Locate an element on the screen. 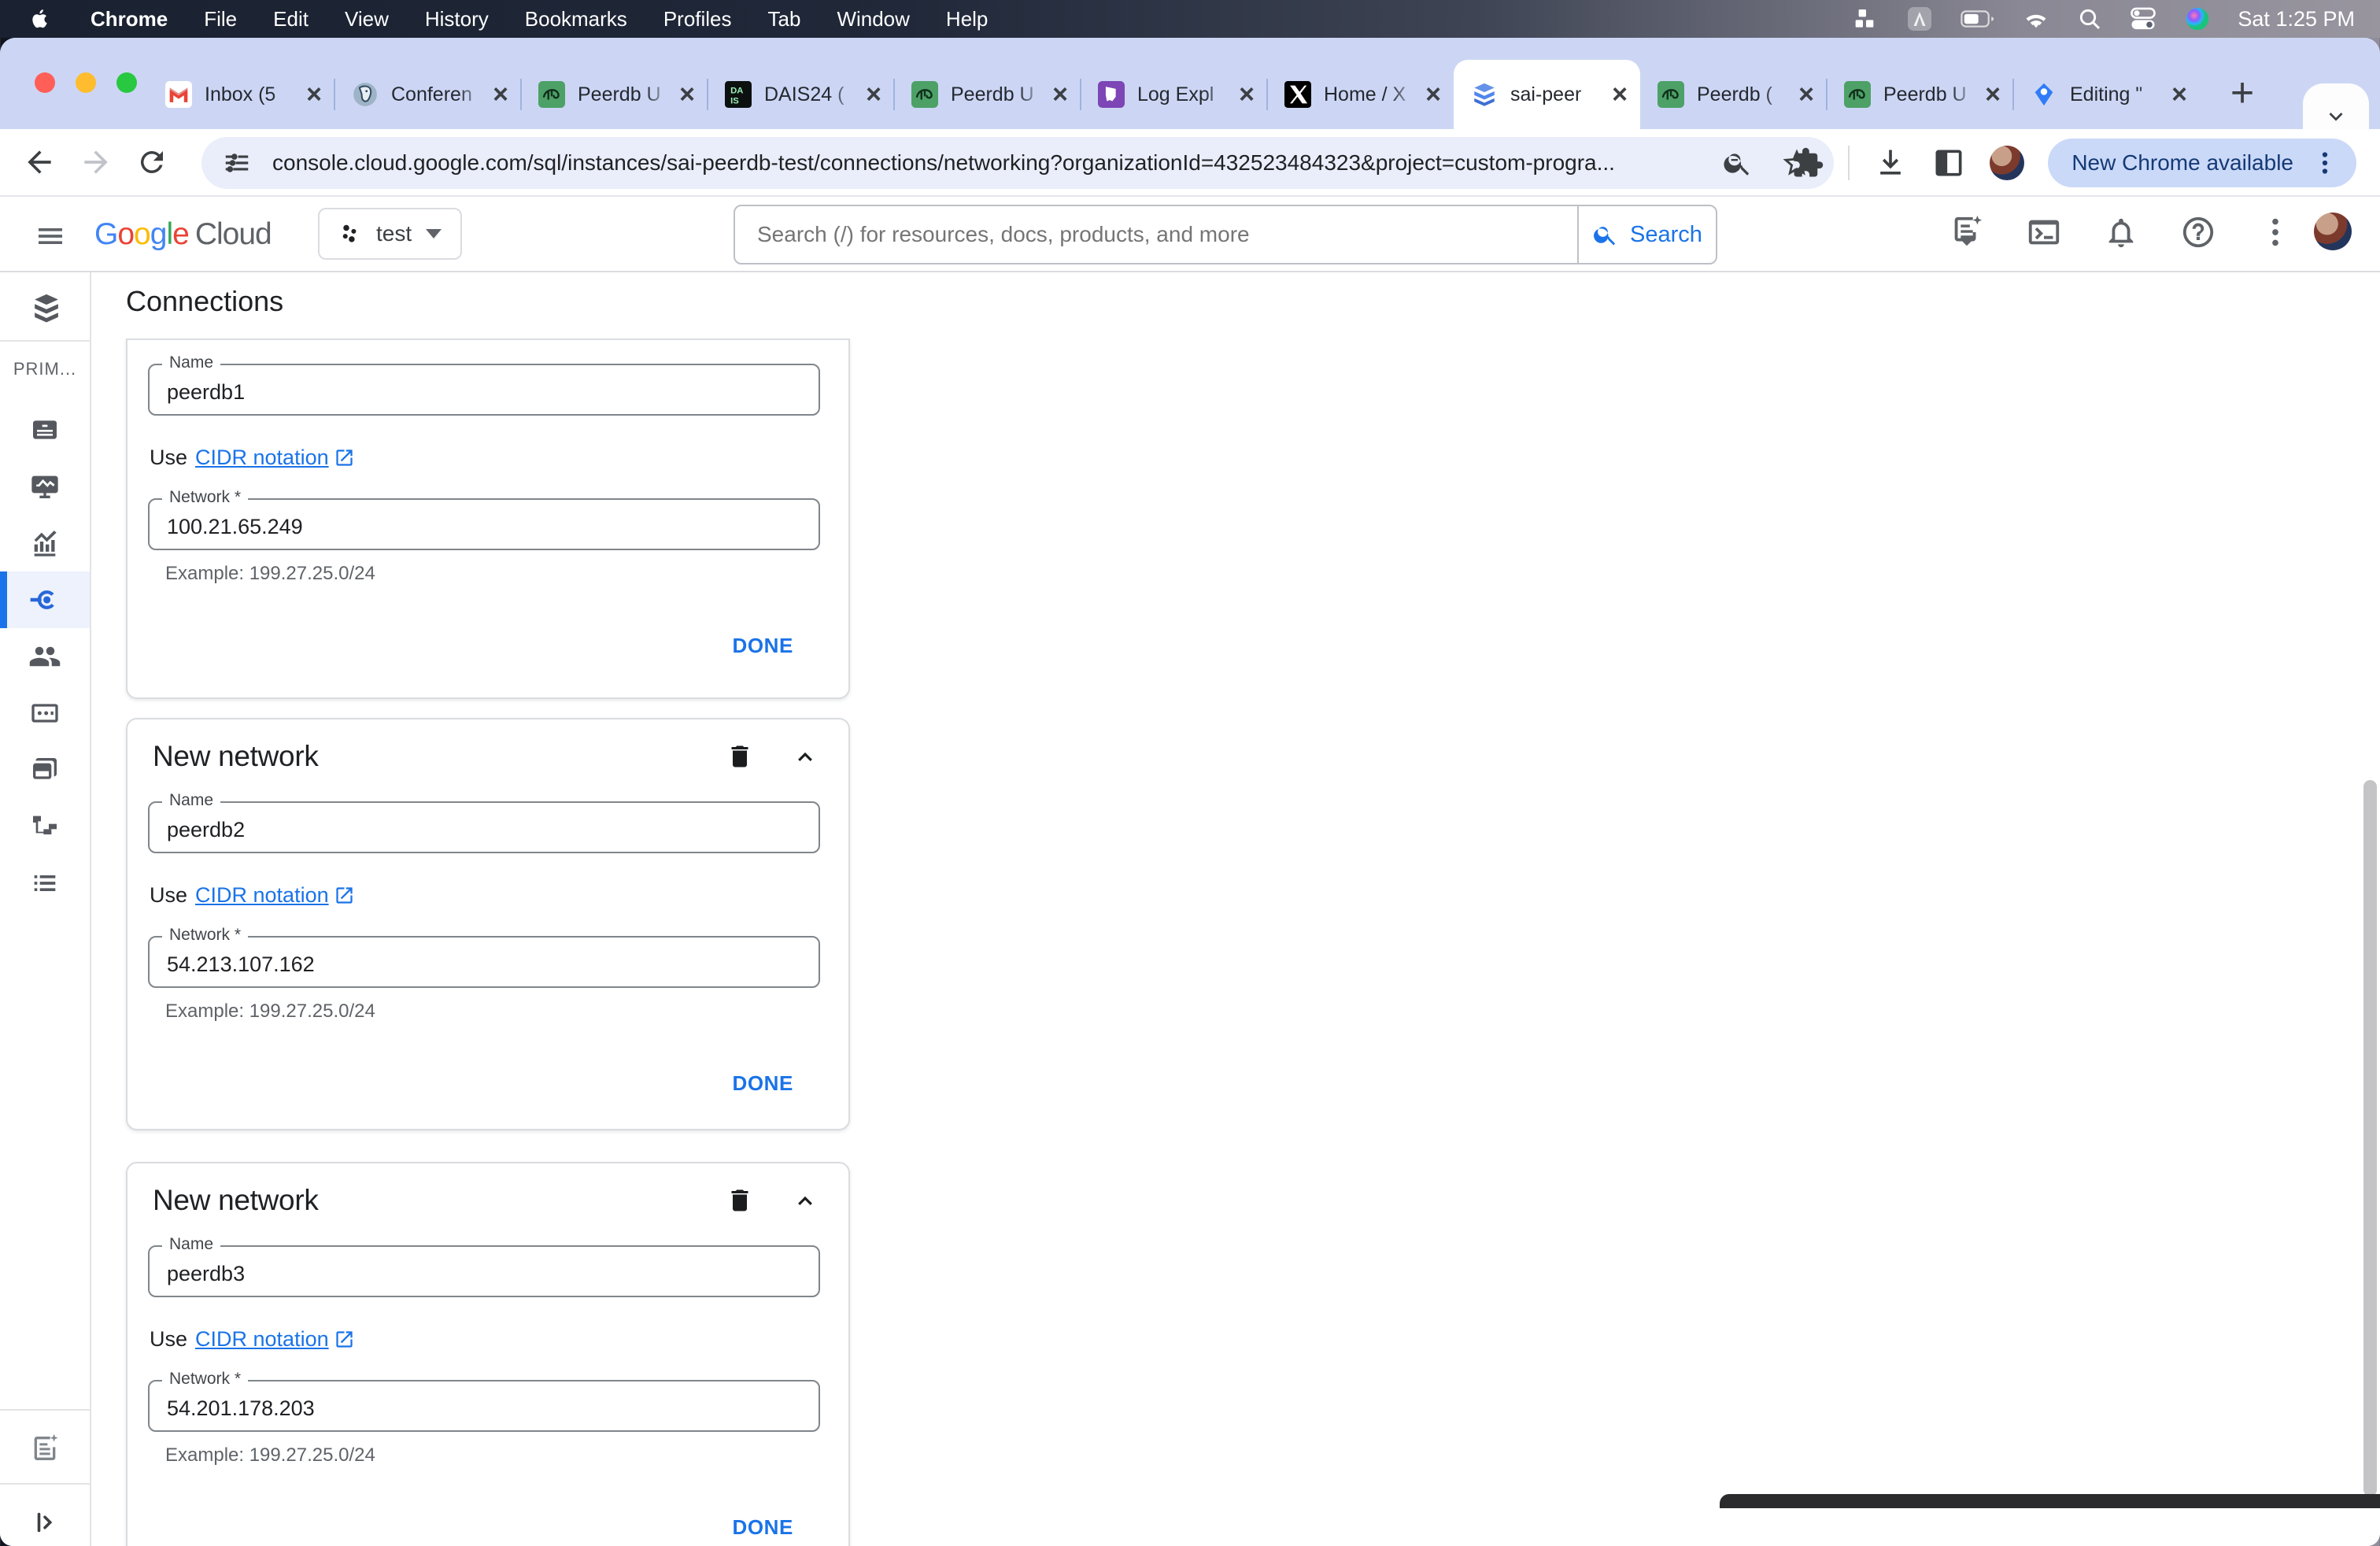 This screenshot has width=2380, height=1546. browser-tab-0: Inbox (5 × is located at coordinates (241, 95).